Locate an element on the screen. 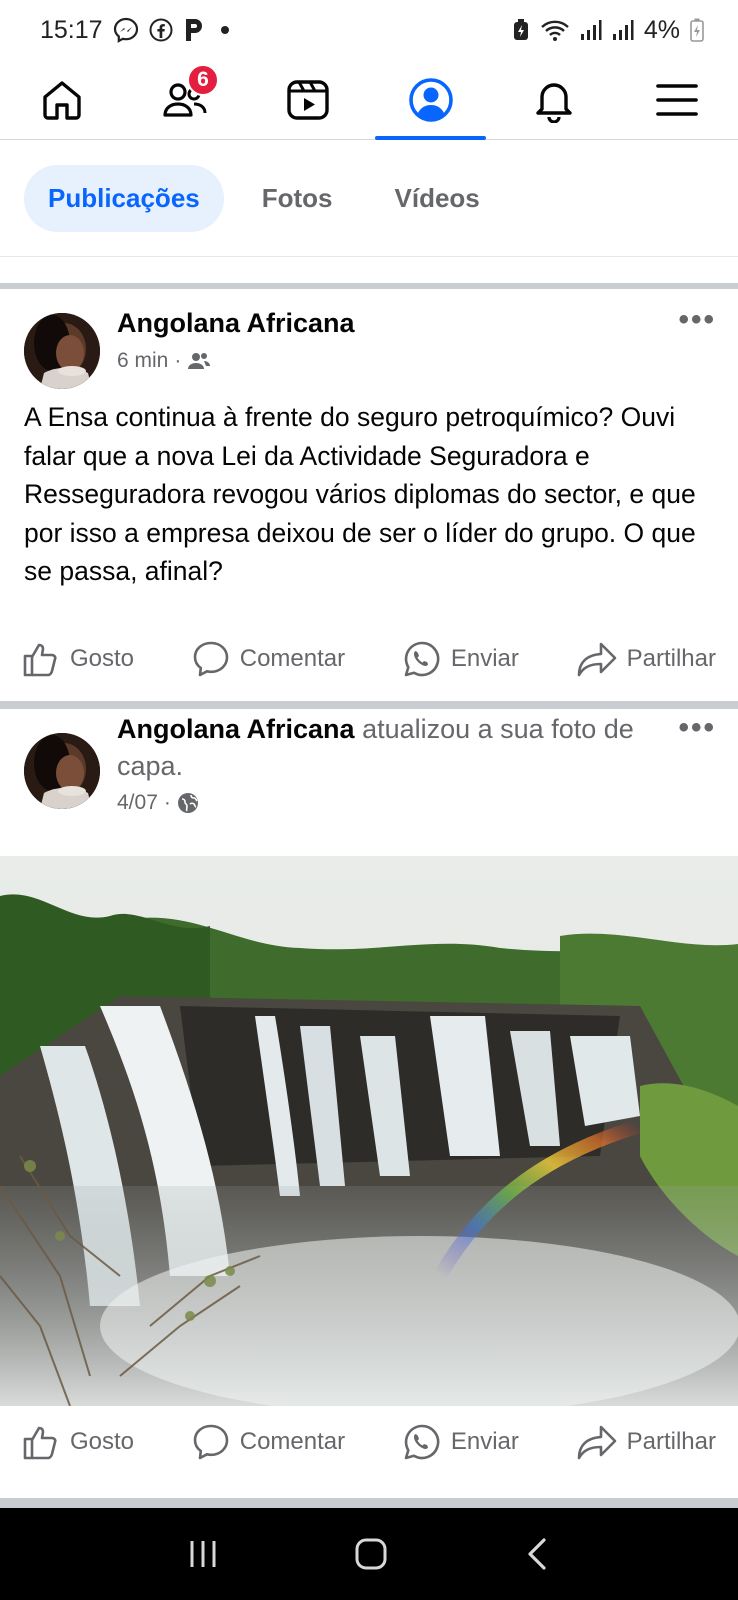 The width and height of the screenshot is (738, 1600). notification-badge: 6 is located at coordinates (203, 80).